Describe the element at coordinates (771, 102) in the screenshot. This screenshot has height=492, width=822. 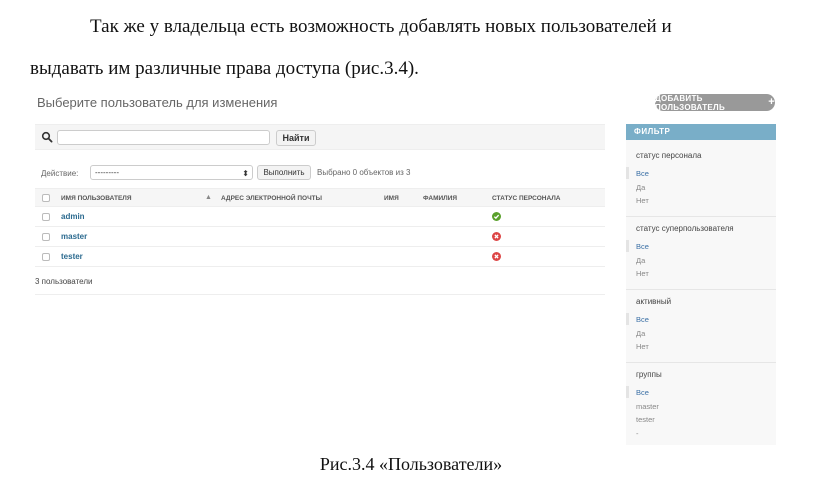
I see `plus-icon: +` at that location.